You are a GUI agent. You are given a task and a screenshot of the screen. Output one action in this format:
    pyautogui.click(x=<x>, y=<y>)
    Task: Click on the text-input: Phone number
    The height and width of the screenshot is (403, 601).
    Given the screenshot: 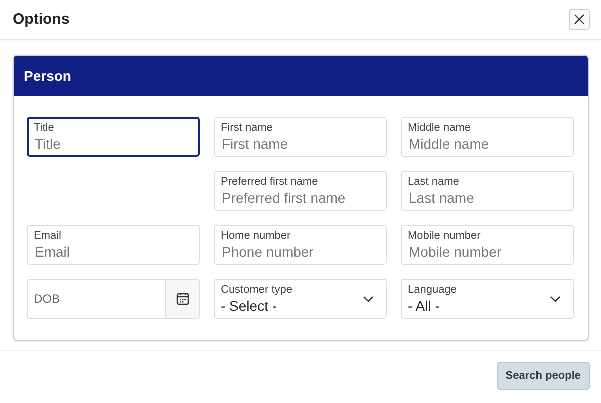 What is the action you would take?
    pyautogui.click(x=301, y=251)
    